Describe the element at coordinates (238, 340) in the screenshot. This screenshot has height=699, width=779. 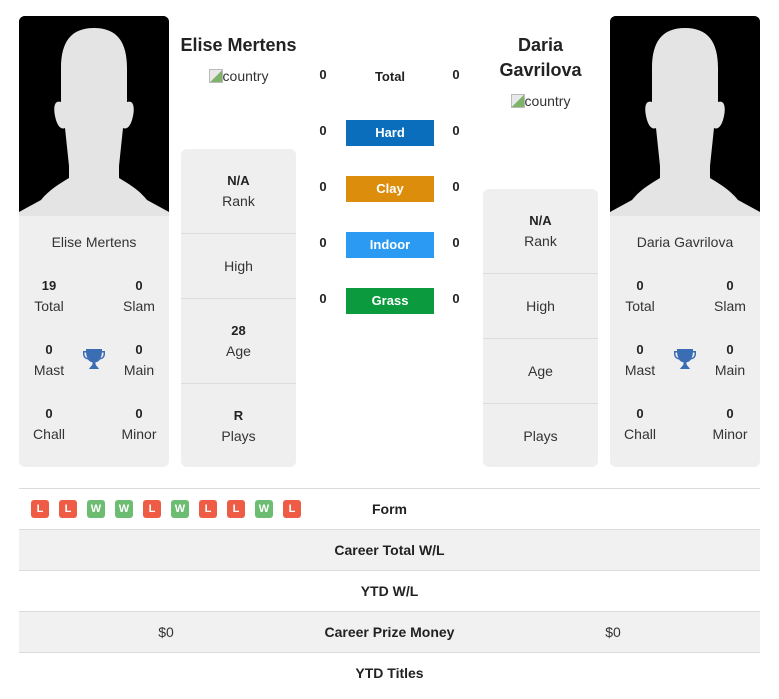
I see `player1-age: 28 Age` at that location.